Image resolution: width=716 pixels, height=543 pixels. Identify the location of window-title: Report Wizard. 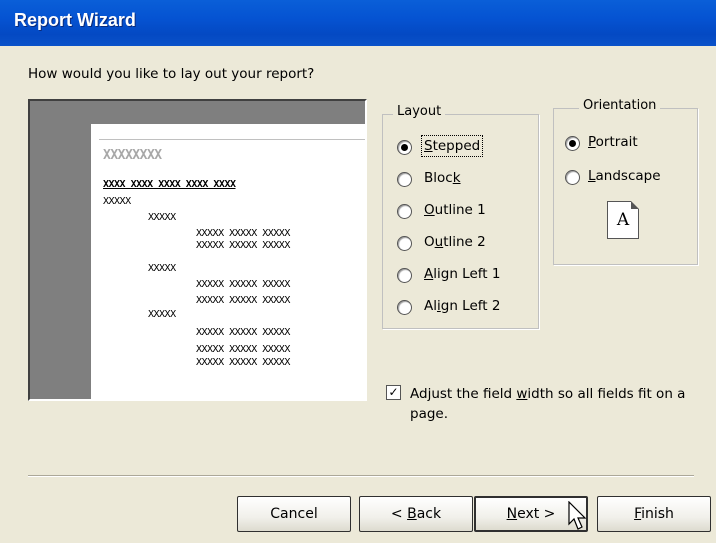
(75, 20).